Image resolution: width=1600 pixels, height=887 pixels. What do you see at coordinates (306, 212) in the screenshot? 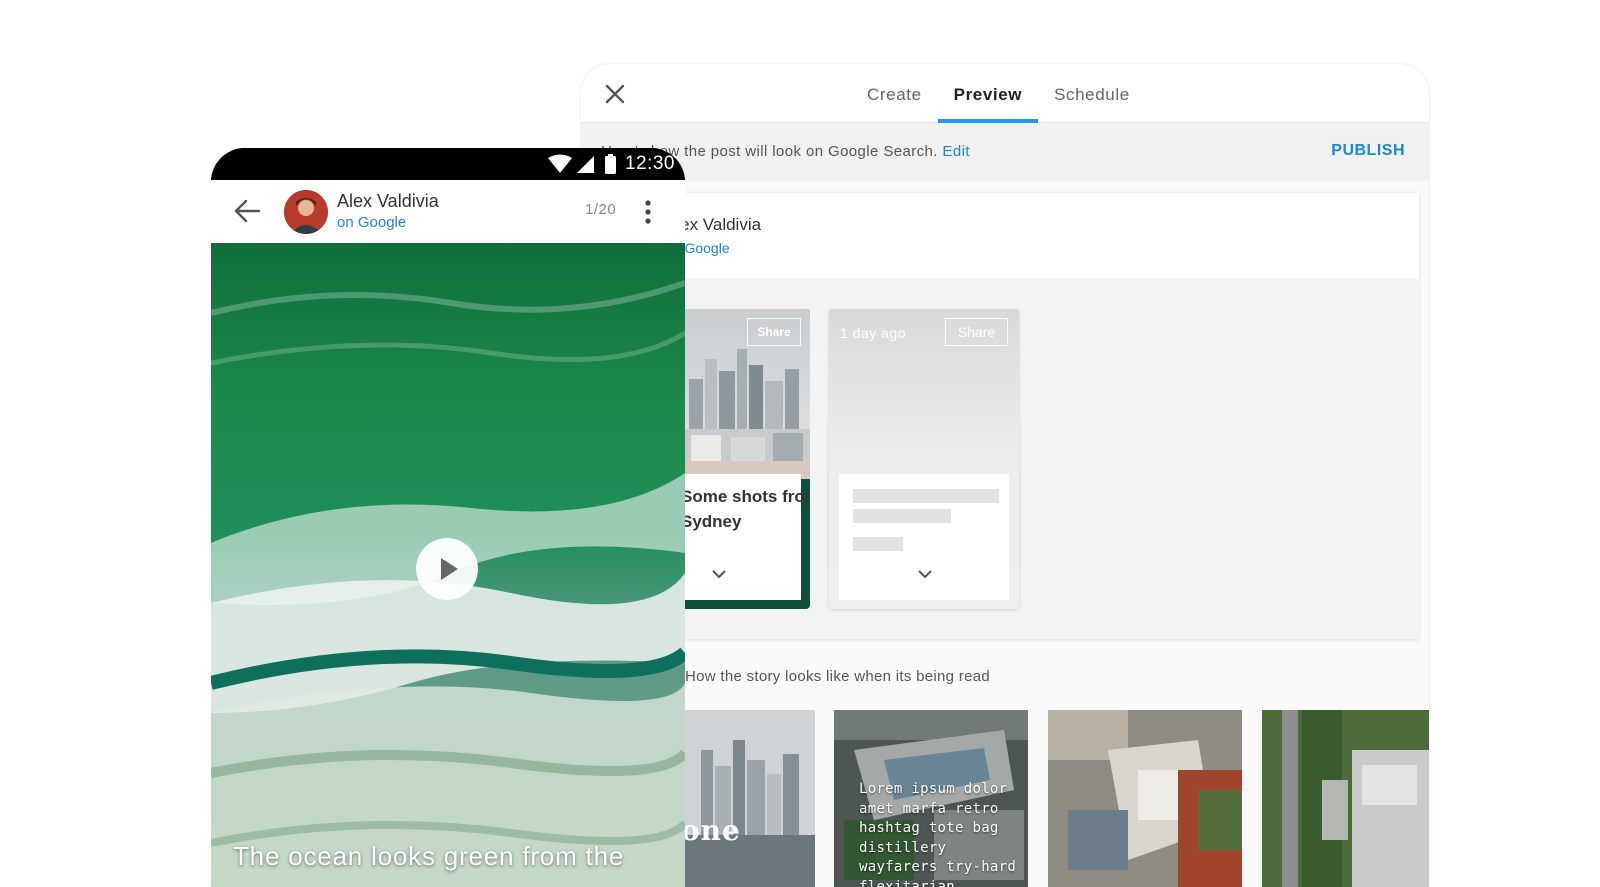
I see `avatar` at bounding box center [306, 212].